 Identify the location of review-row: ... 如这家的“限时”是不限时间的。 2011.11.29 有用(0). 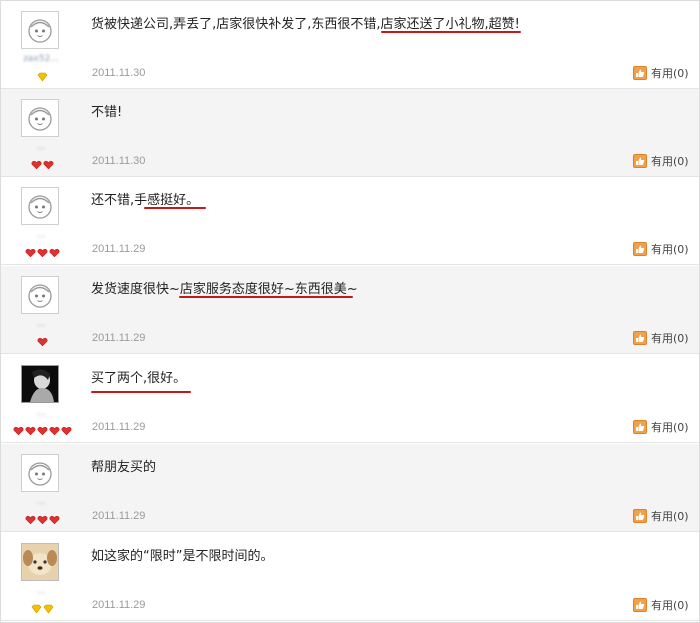
(350, 577).